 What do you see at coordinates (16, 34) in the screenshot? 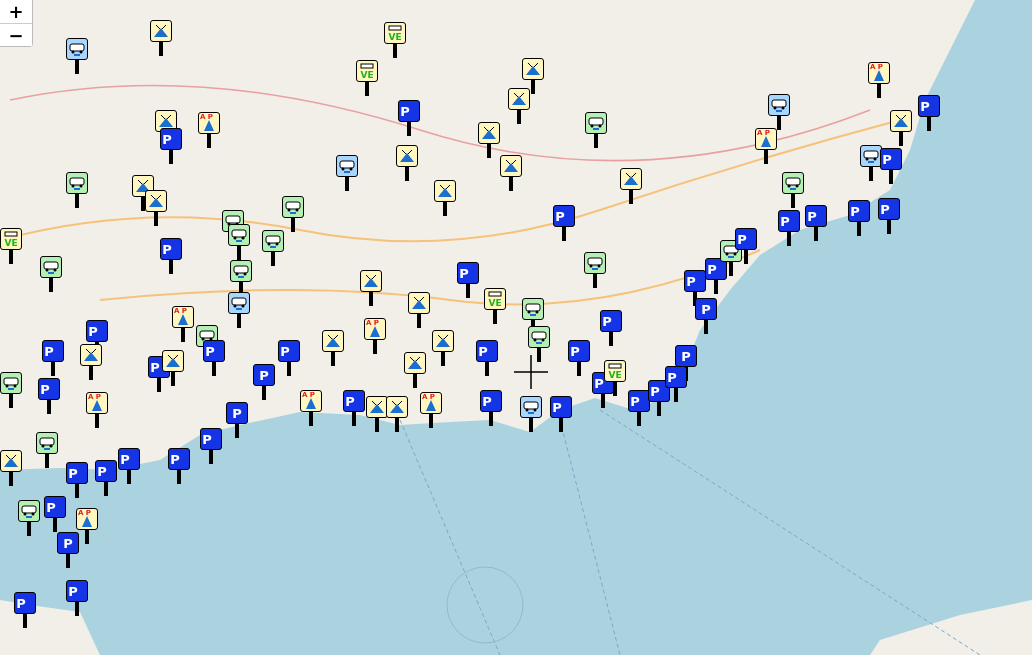
I see `zoom-out-button: −` at bounding box center [16, 34].